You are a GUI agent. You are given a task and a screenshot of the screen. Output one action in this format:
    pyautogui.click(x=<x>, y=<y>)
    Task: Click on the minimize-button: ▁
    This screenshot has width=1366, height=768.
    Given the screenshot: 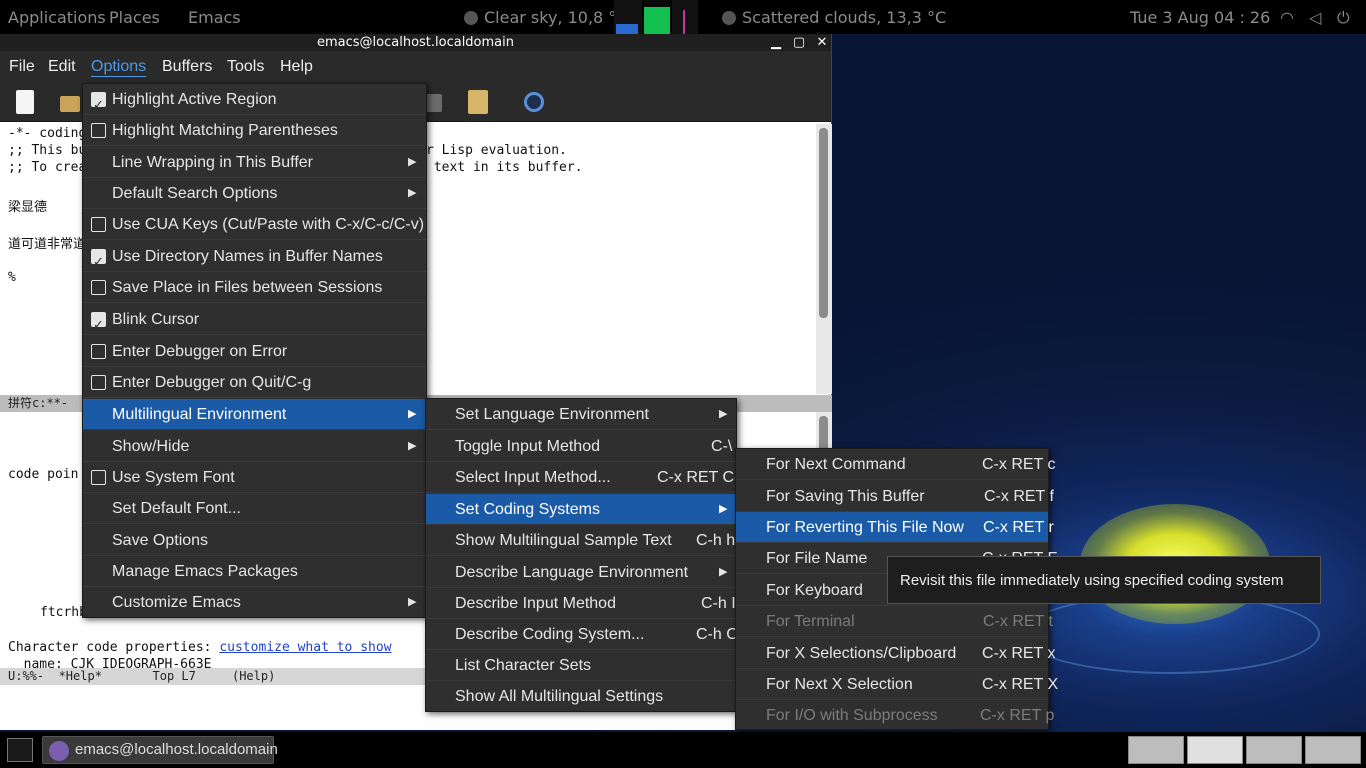 What is the action you would take?
    pyautogui.click(x=776, y=42)
    